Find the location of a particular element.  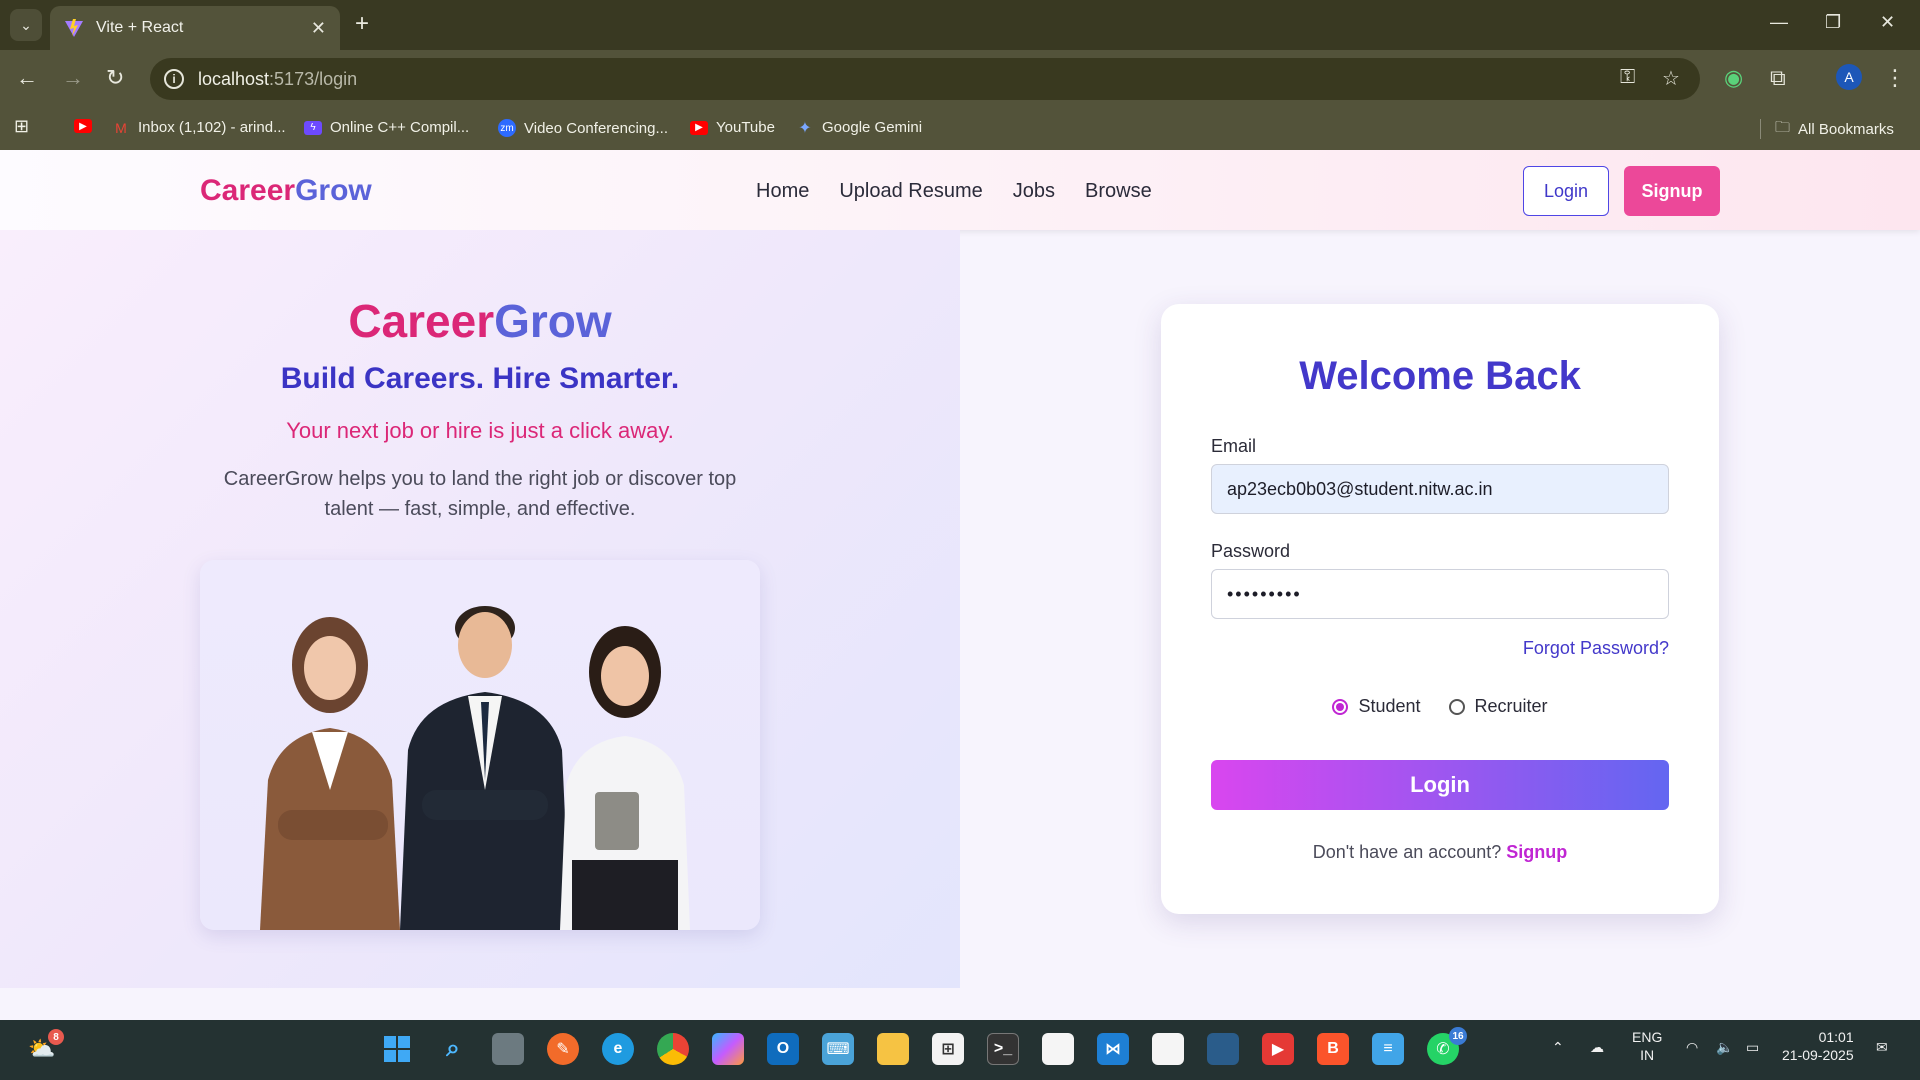

tray-chevron-up-icon: ⌃ is located at coordinates (1558, 1047).